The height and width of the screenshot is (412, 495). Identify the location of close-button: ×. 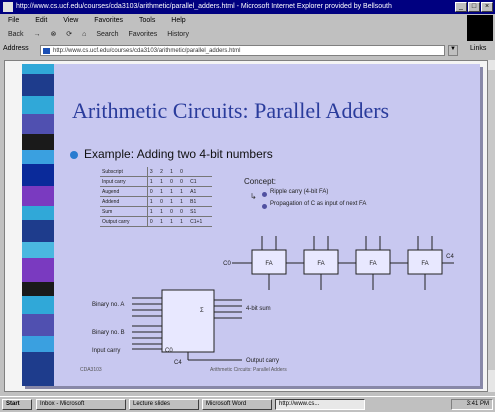
(487, 7).